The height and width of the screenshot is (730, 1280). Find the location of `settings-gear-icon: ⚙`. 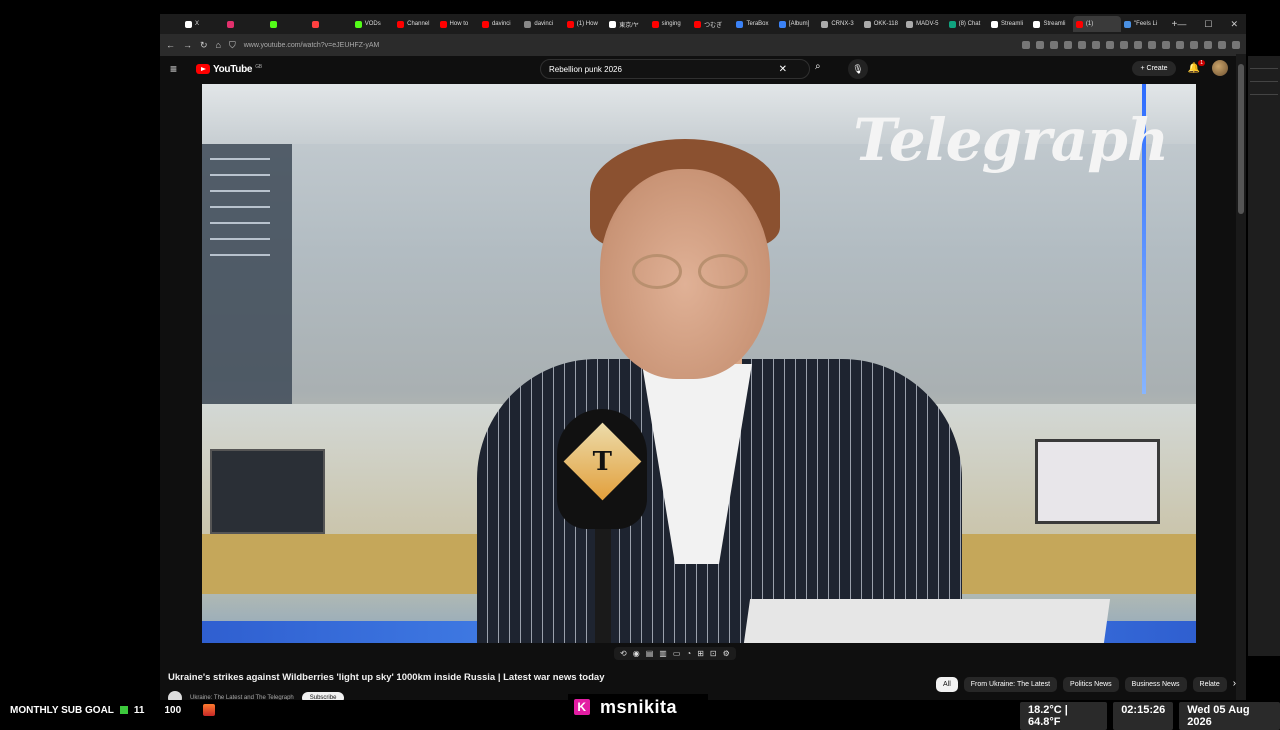

settings-gear-icon: ⚙ is located at coordinates (726, 653).